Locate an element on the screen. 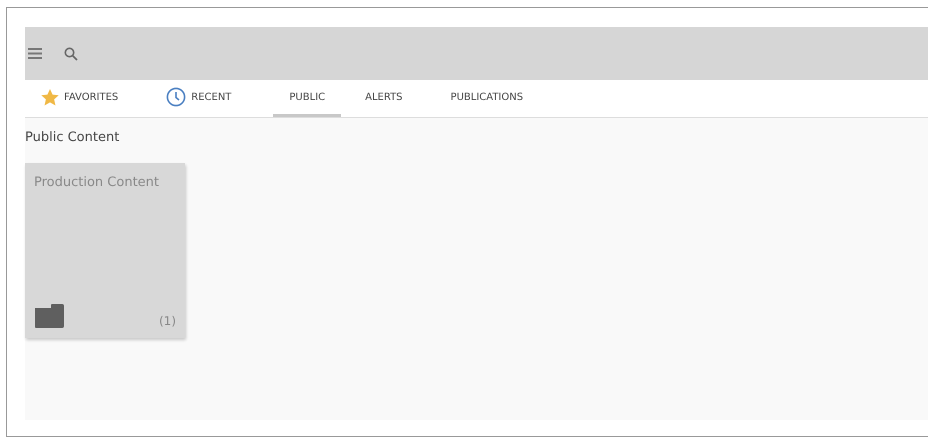 Image resolution: width=934 pixels, height=445 pixels. clock-icon is located at coordinates (176, 97).